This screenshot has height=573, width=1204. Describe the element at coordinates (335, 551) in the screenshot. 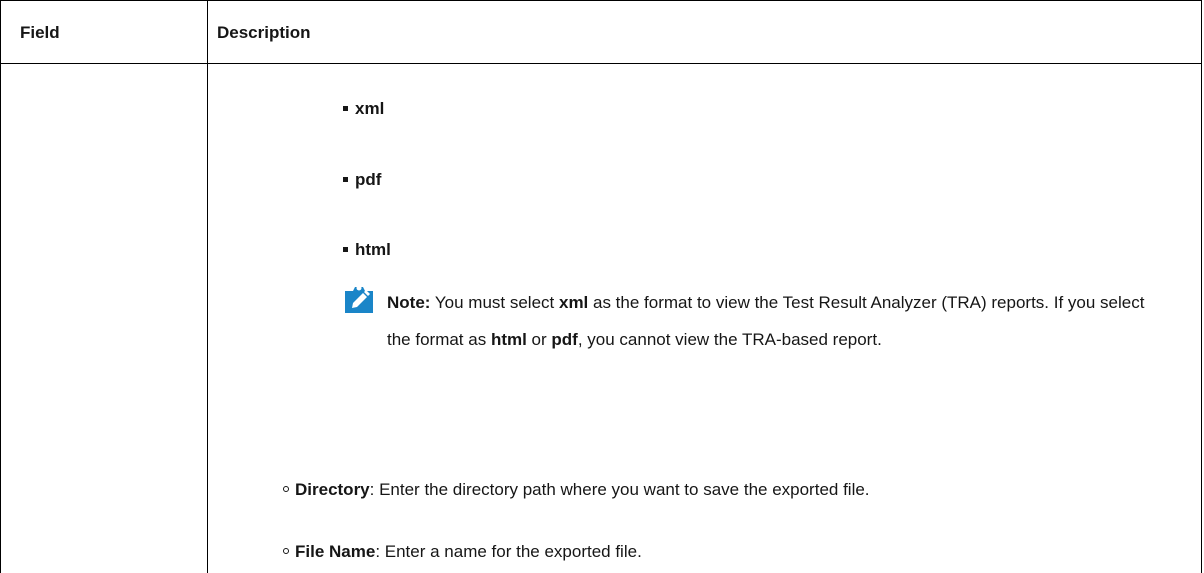

I see `option-label: File Name` at that location.